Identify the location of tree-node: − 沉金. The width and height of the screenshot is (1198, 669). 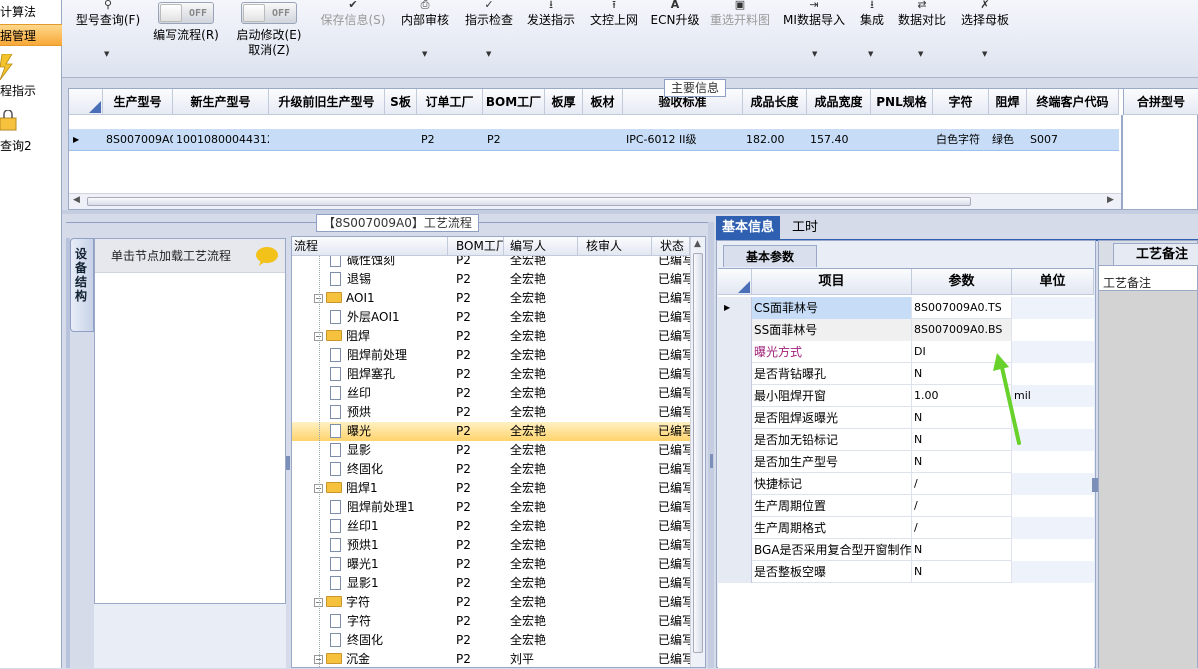
(370, 658).